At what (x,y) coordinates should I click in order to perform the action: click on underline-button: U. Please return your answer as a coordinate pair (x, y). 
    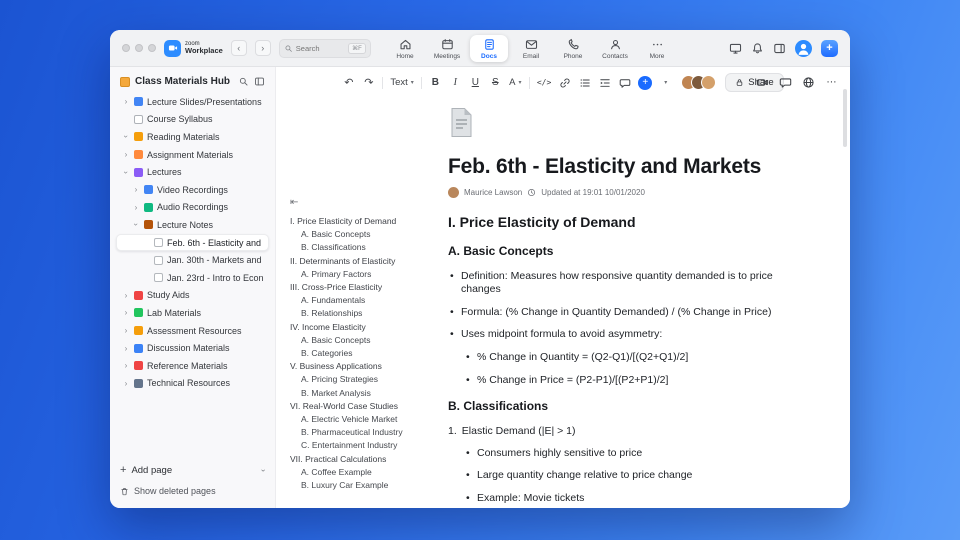
    Looking at the image, I should click on (475, 83).